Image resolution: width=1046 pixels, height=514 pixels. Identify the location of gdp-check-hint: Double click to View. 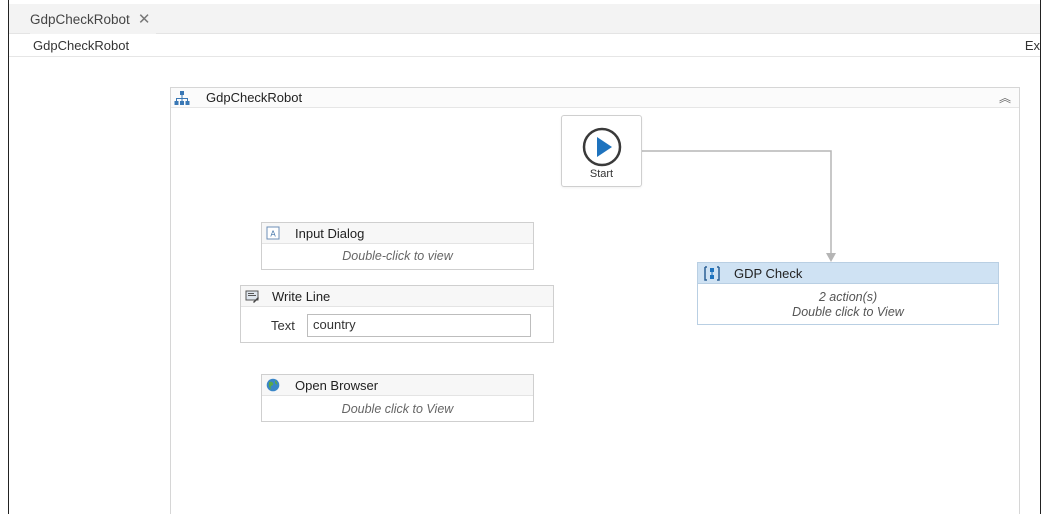
(848, 312).